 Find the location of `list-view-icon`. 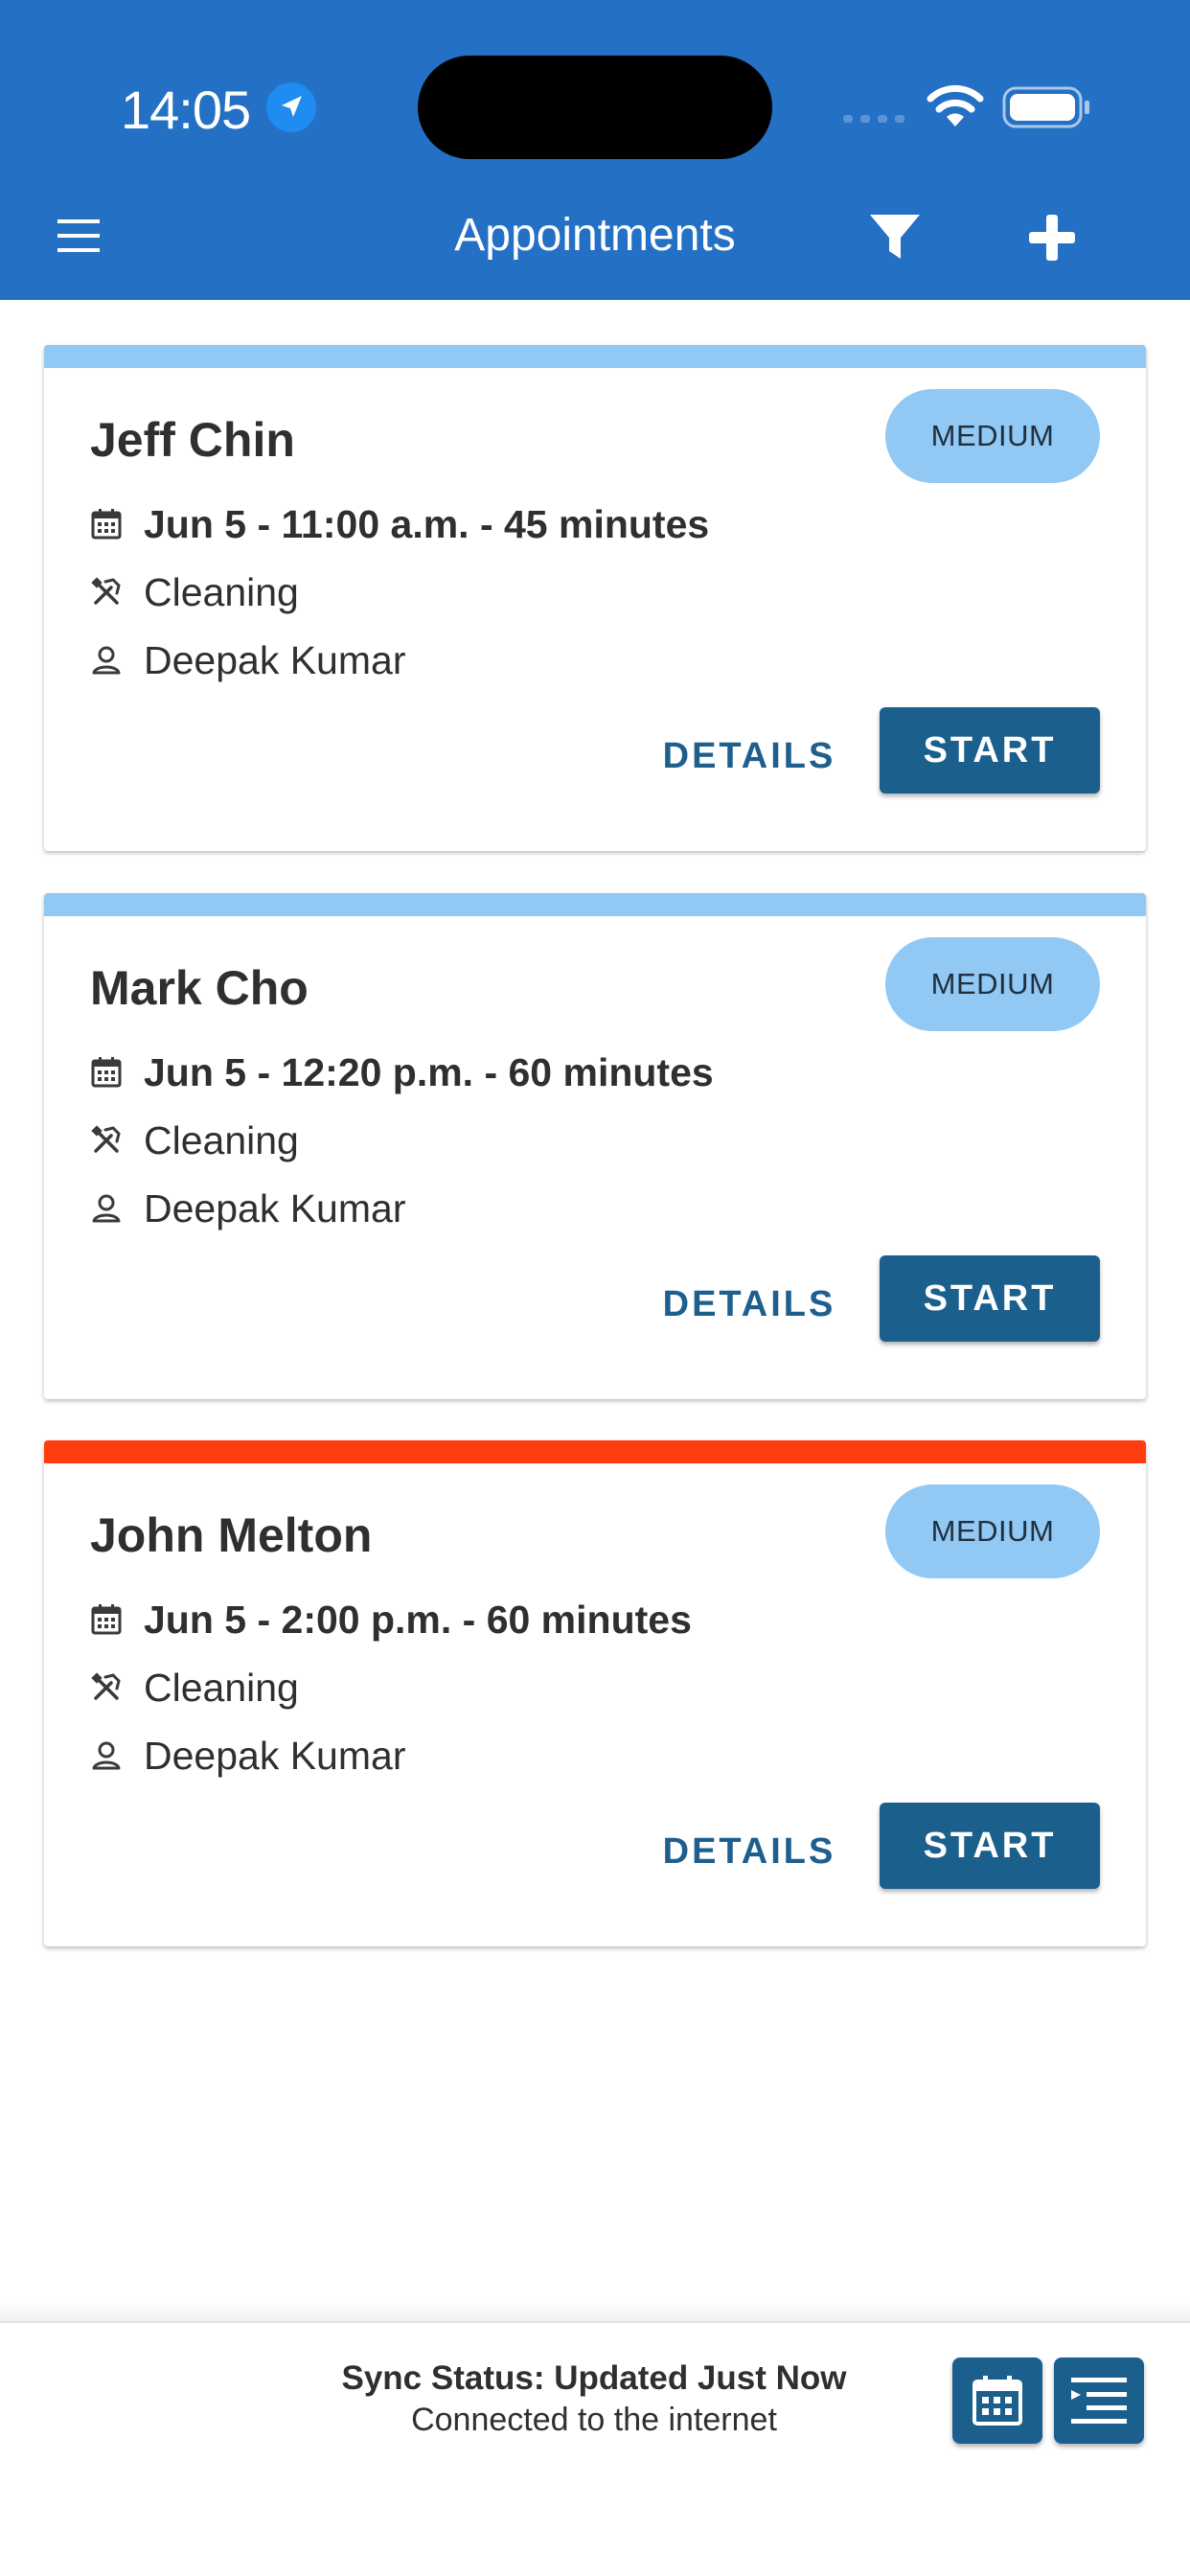

list-view-icon is located at coordinates (1099, 2401).